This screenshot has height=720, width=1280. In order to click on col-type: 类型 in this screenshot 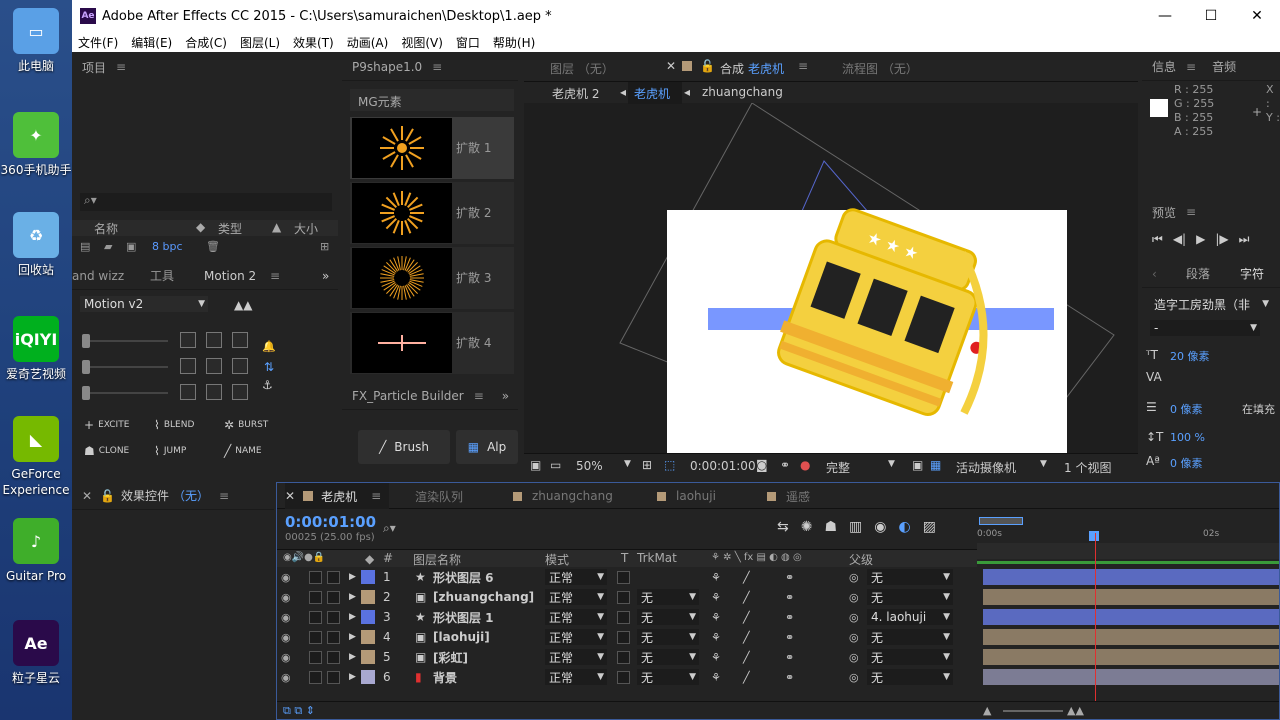, I will do `click(230, 228)`.